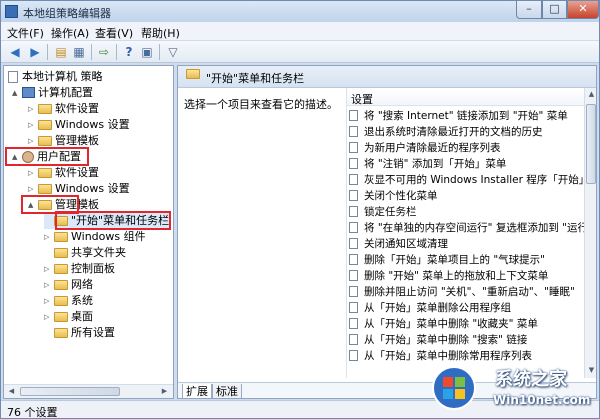 This screenshot has height=419, width=600. I want to click on scroll-right-arrow-icon: ▶, so click(164, 391).